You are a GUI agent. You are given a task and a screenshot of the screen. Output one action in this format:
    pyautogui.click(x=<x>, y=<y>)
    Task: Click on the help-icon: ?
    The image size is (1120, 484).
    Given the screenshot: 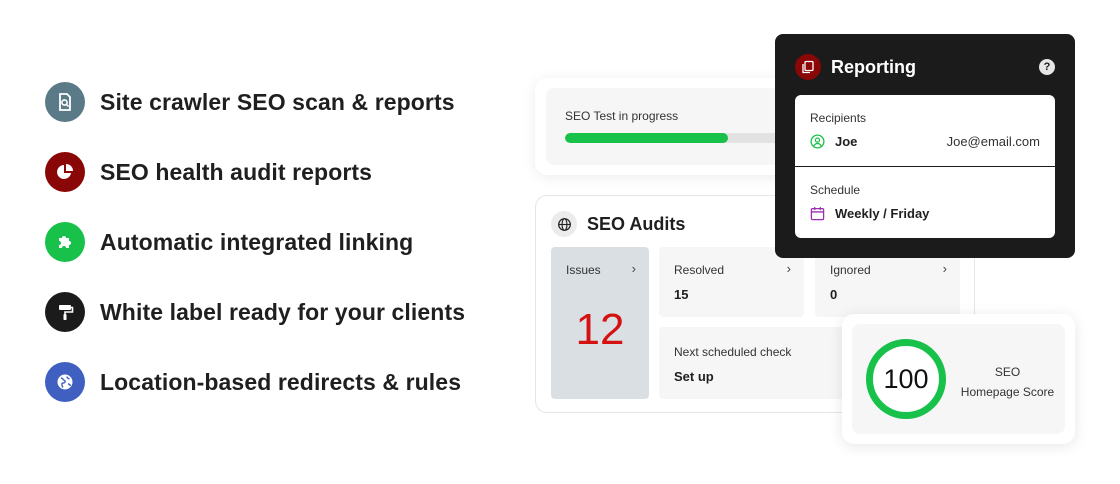 What is the action you would take?
    pyautogui.click(x=1047, y=67)
    